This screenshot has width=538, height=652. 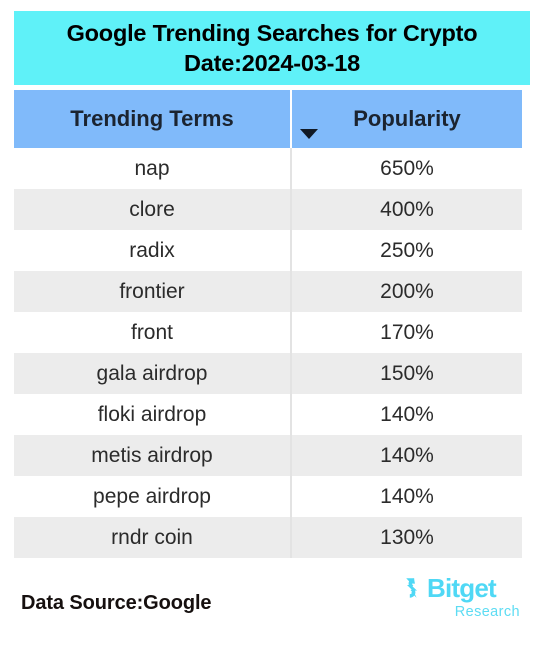 I want to click on brand-lockup: Bitget, so click(x=461, y=588).